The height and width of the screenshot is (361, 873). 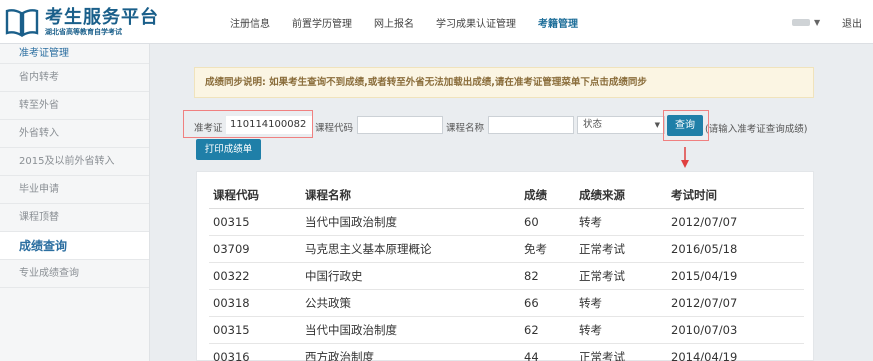 What do you see at coordinates (255, 303) in the screenshot?
I see `cell-course-code: 00318` at bounding box center [255, 303].